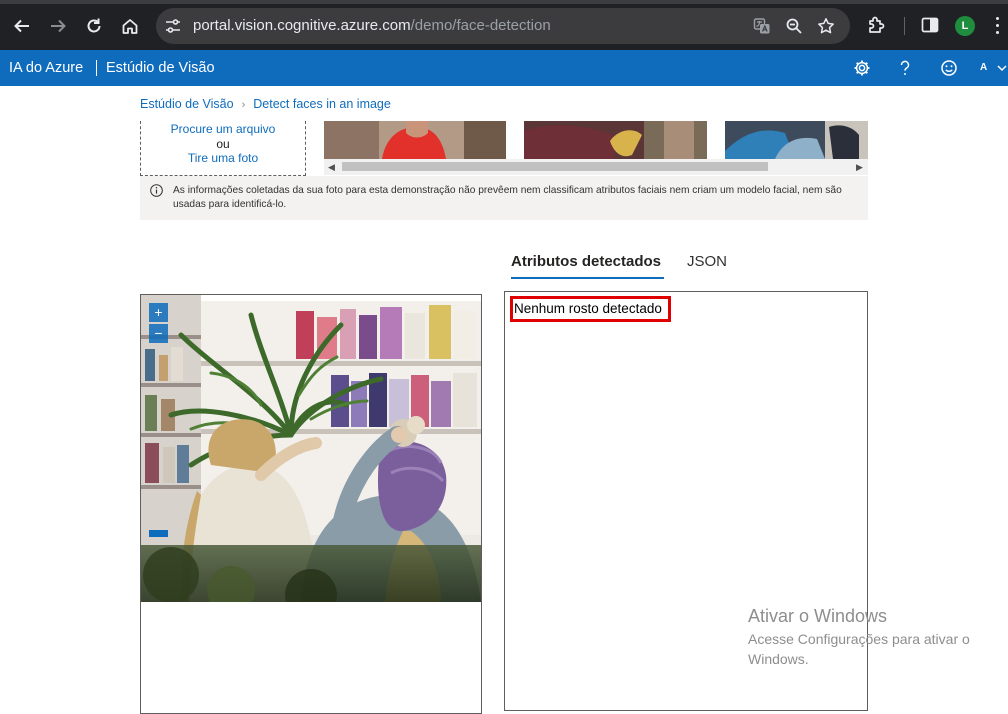  What do you see at coordinates (243, 105) in the screenshot?
I see `chevron-right-icon: ›` at bounding box center [243, 105].